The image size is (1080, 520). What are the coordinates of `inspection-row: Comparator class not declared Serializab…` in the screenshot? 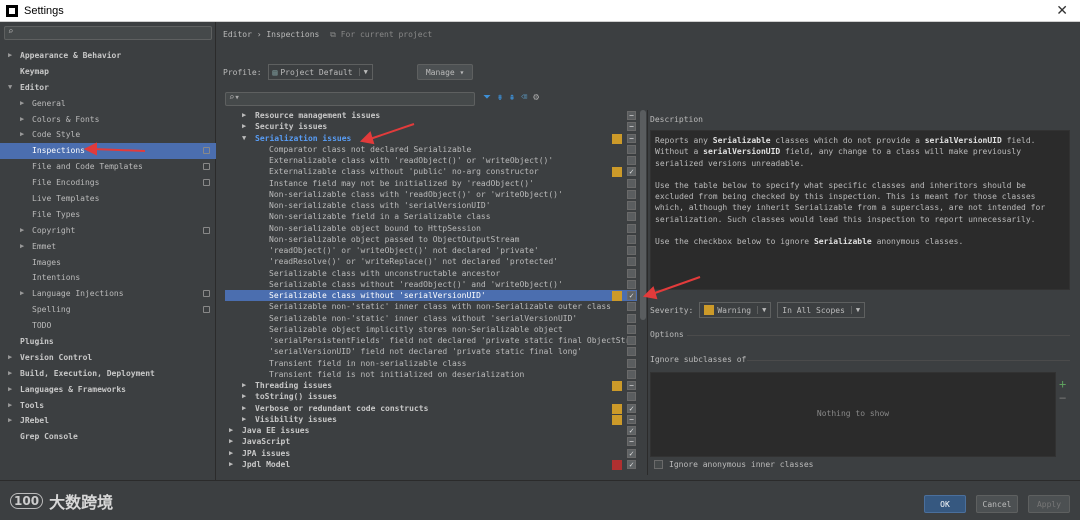 It's located at (431, 149).